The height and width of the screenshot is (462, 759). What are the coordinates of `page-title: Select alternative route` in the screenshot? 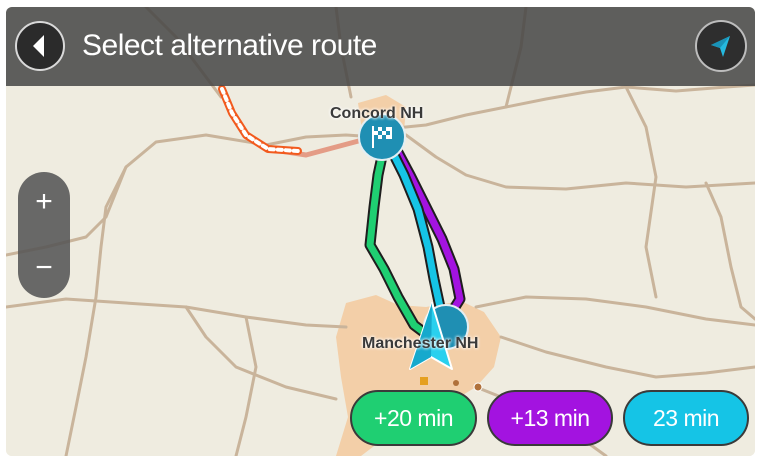 It's located at (229, 45).